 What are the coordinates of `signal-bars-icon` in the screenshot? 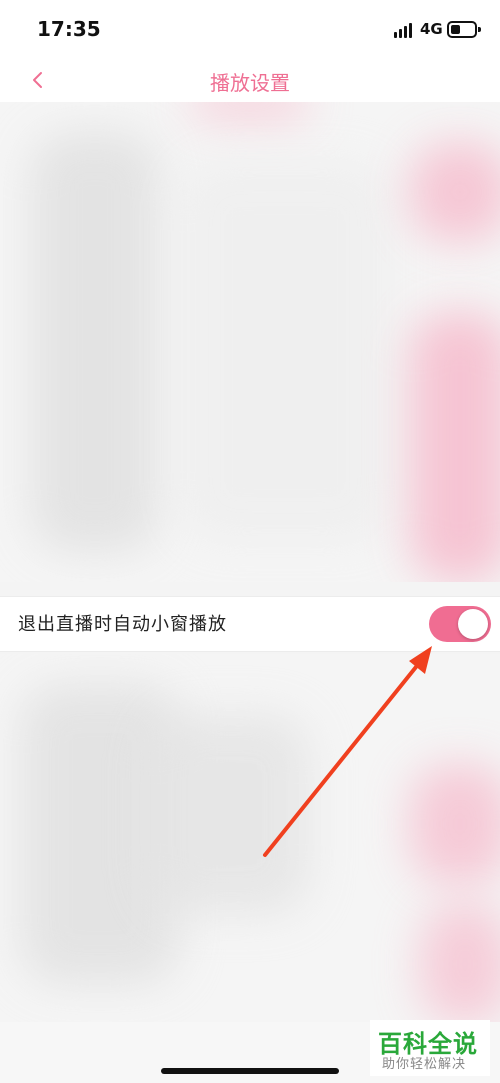 It's located at (404, 30).